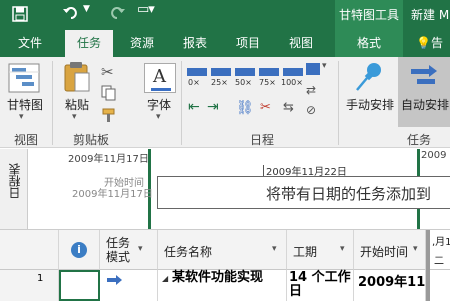 The height and width of the screenshot is (301, 450). I want to click on task-mode-dropdown-icon: ▾, so click(140, 249).